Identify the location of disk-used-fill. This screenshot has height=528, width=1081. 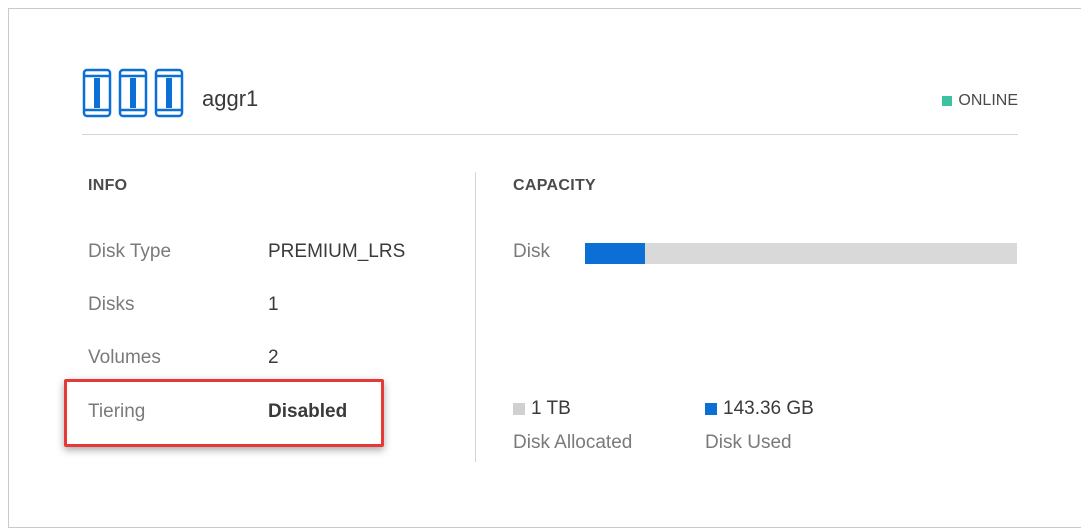
(615, 253).